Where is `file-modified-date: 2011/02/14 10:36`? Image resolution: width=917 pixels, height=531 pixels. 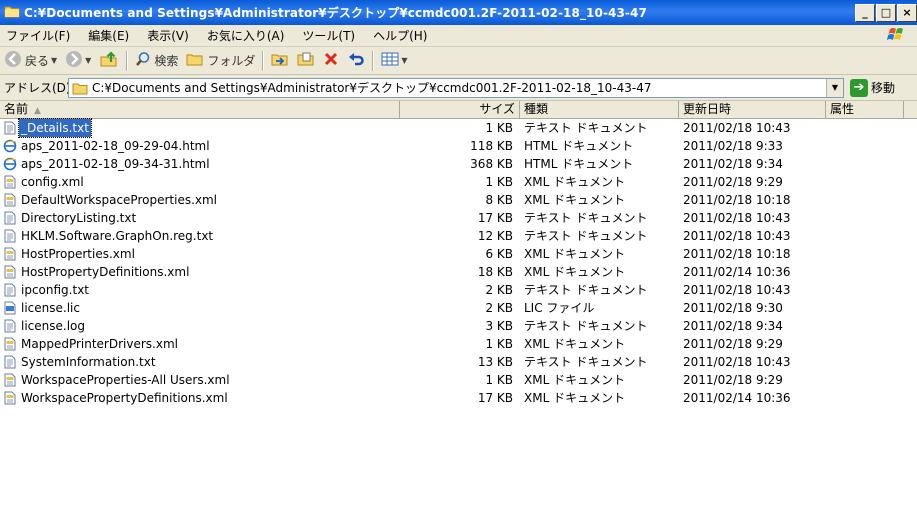 file-modified-date: 2011/02/14 10:36 is located at coordinates (737, 272).